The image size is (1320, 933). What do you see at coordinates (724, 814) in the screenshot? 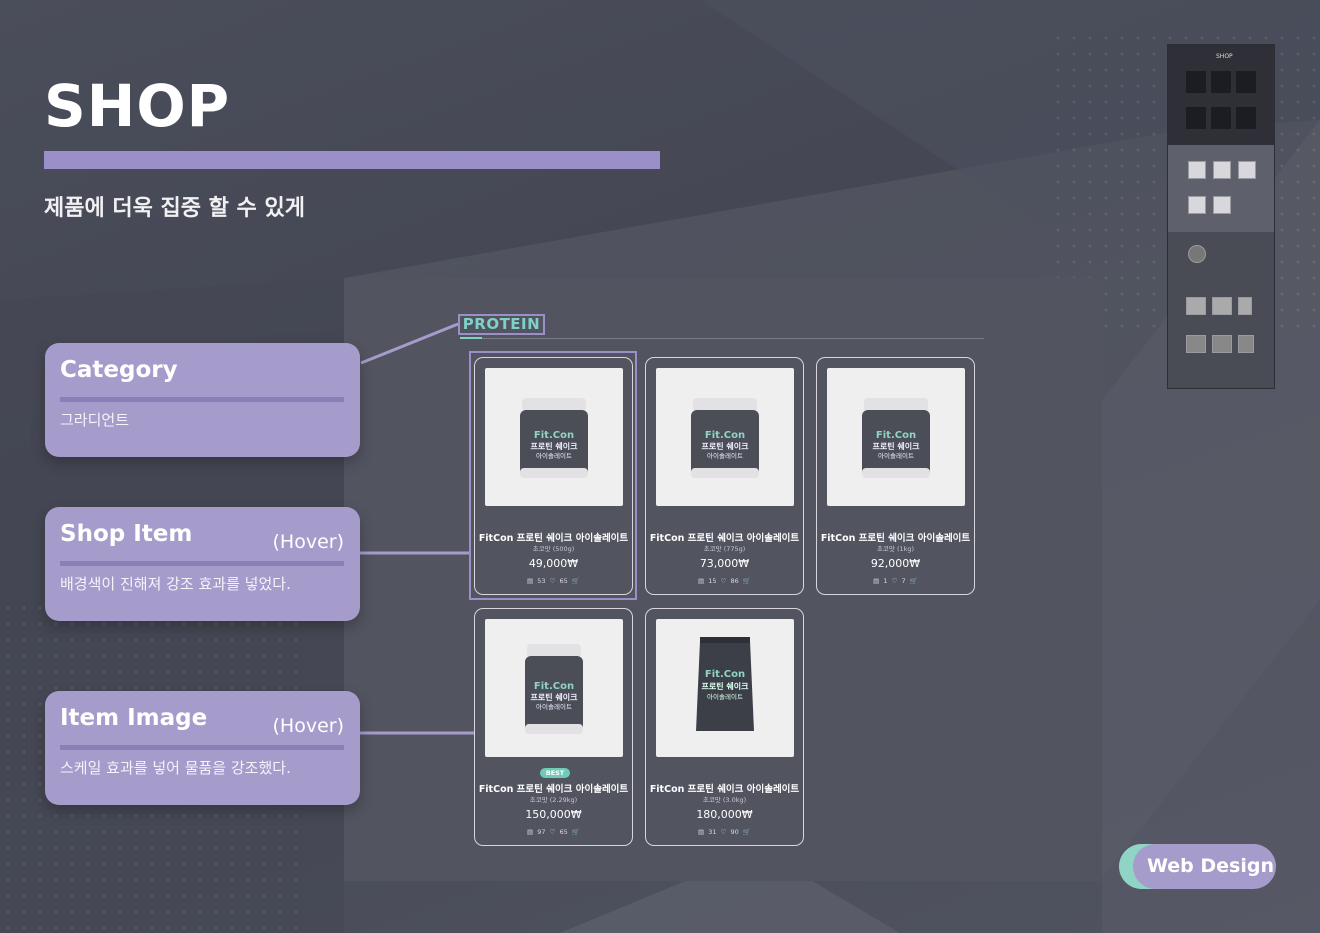
I see `item-price: 180,000₩` at bounding box center [724, 814].